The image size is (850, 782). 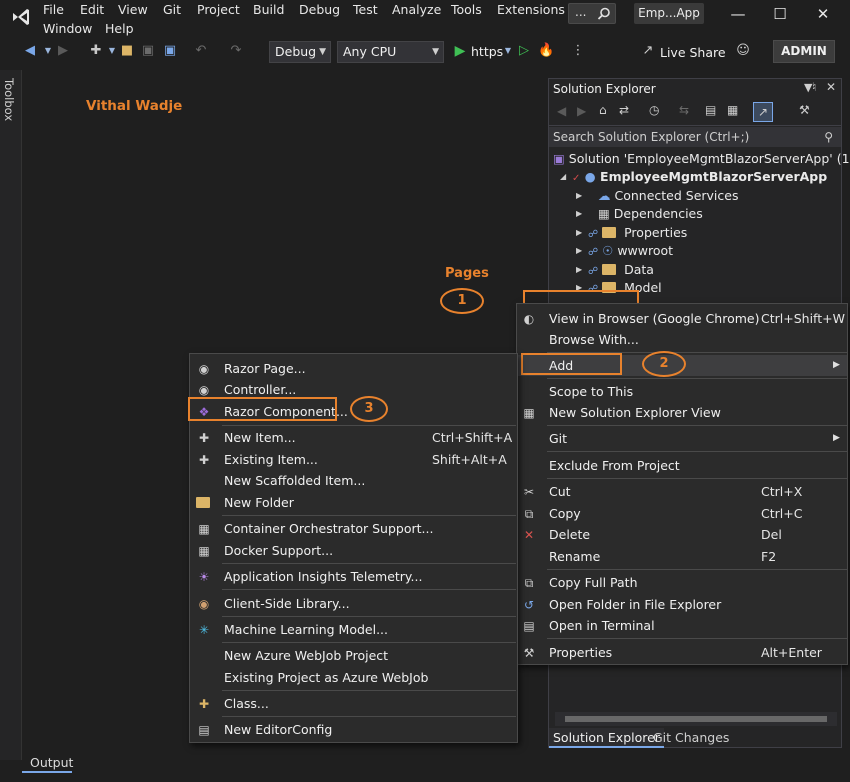 What do you see at coordinates (682, 604) in the screenshot?
I see `menu-open-folder: ↺ Open Folder in File Explorer` at bounding box center [682, 604].